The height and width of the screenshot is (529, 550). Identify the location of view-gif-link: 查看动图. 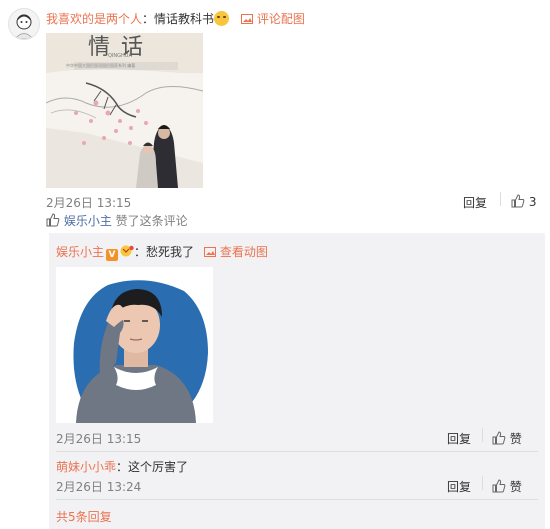
(235, 252).